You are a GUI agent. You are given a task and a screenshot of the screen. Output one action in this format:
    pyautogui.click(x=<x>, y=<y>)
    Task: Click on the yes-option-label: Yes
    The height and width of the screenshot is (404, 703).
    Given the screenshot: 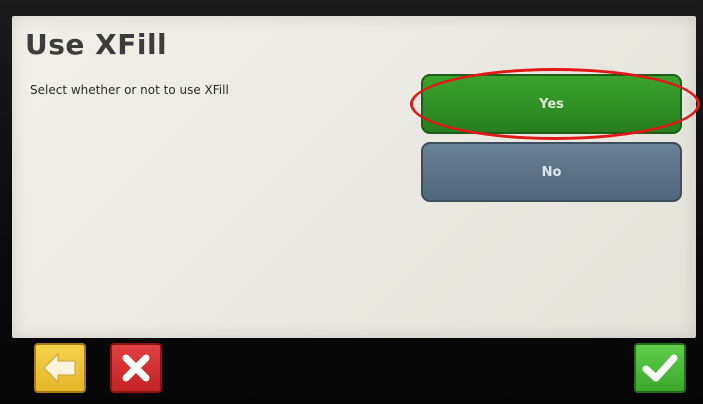 What is the action you would take?
    pyautogui.click(x=551, y=104)
    